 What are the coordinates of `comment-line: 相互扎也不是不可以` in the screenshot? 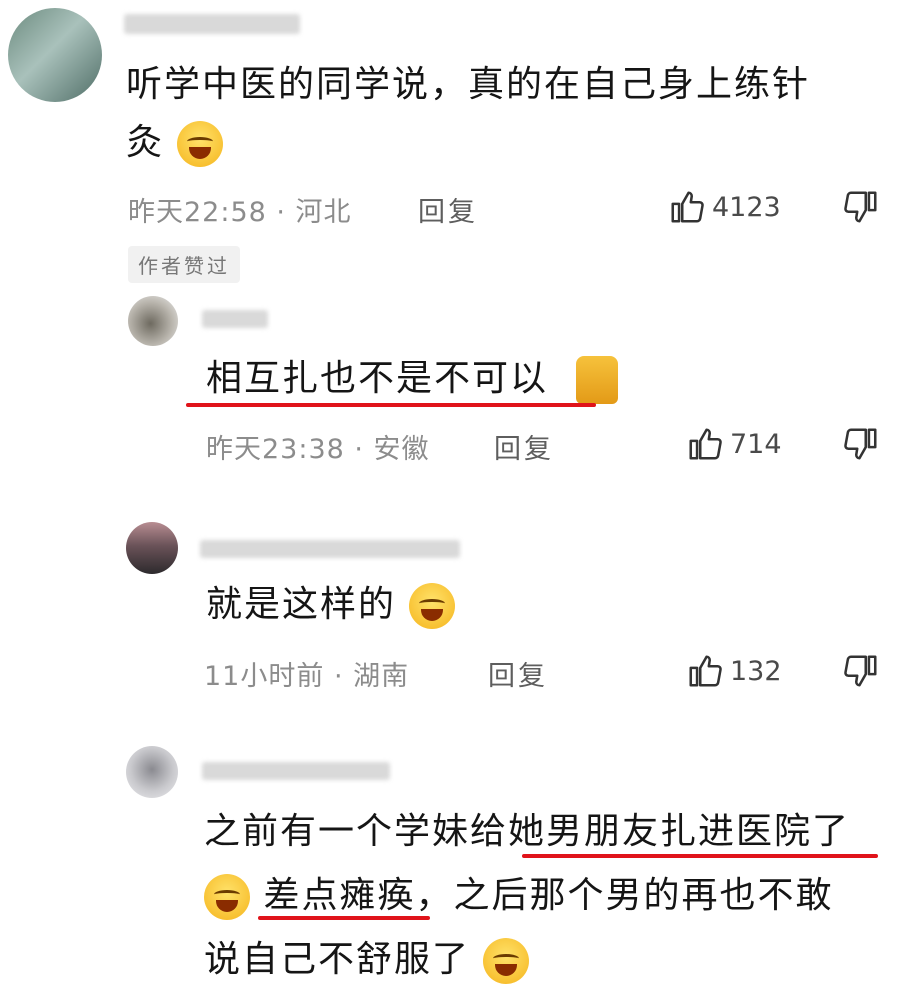 It's located at (377, 378).